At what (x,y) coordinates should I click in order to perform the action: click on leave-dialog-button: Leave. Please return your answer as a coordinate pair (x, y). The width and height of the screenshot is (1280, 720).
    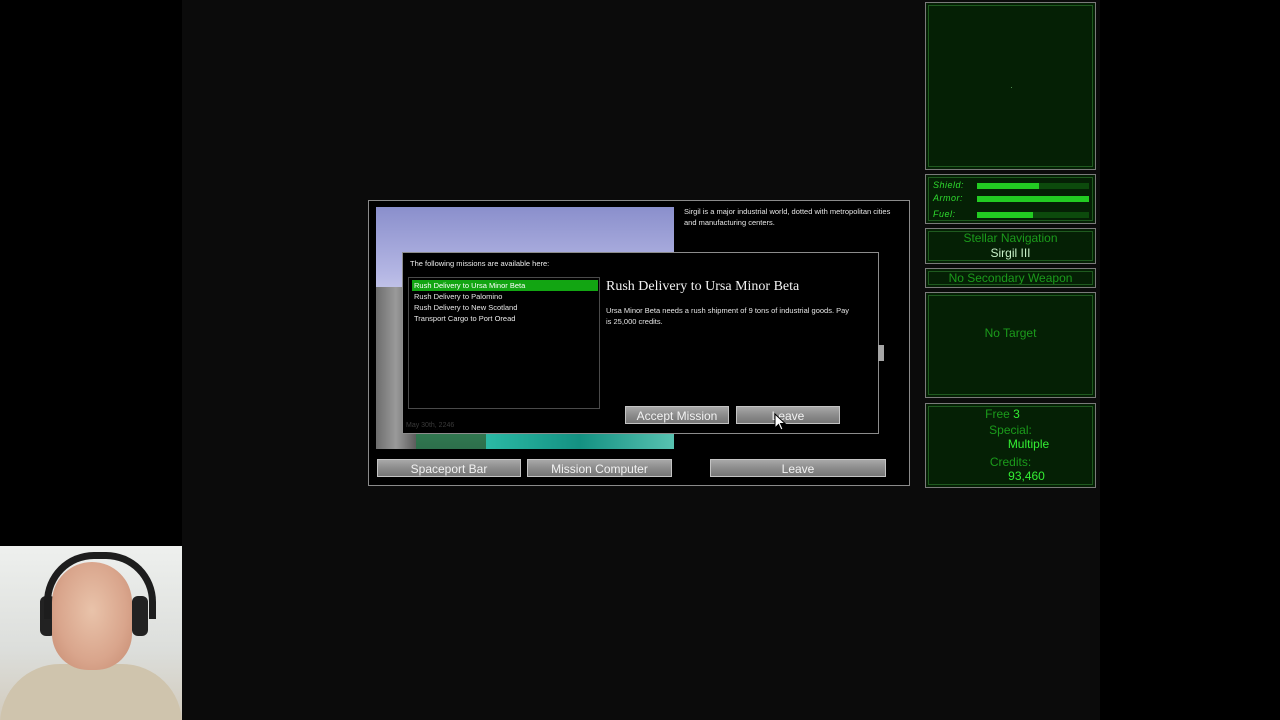
    Looking at the image, I should click on (788, 415).